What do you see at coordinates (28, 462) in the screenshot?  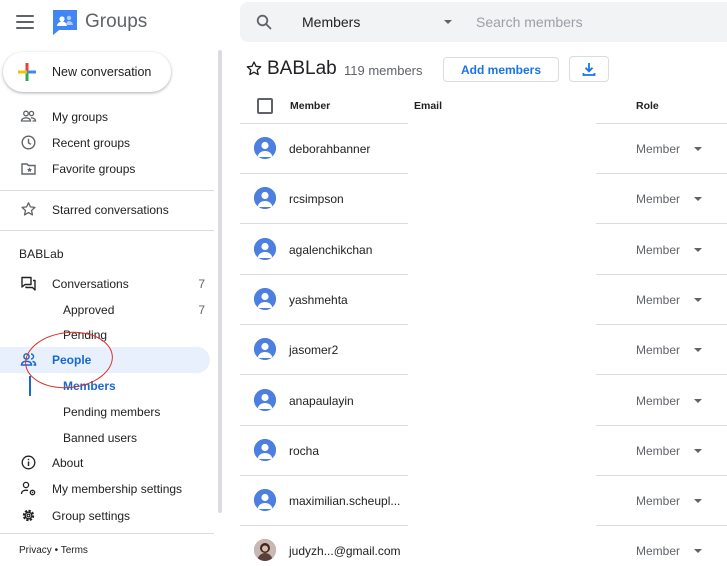 I see `info-icon` at bounding box center [28, 462].